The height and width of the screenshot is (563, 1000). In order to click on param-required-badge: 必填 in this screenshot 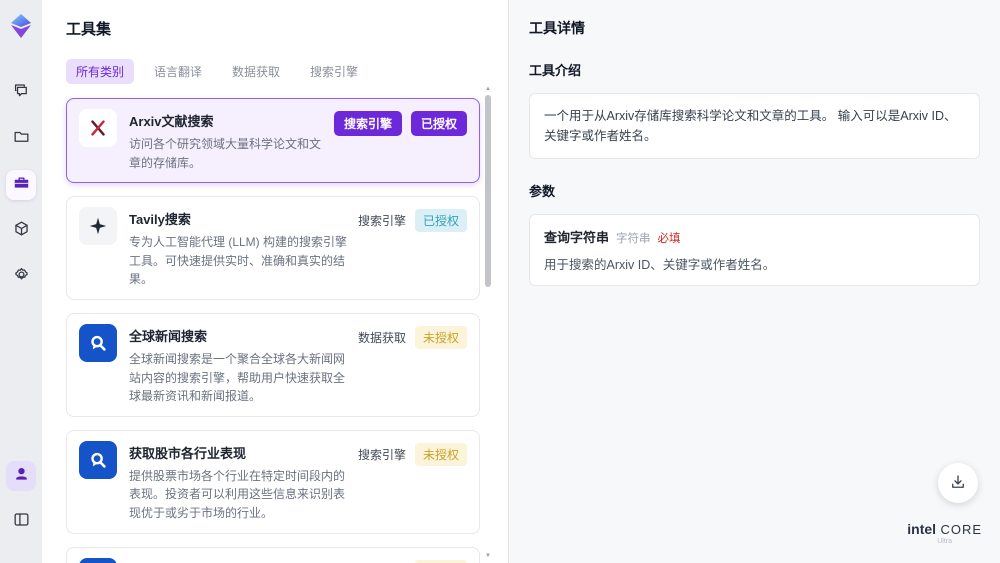, I will do `click(669, 239)`.